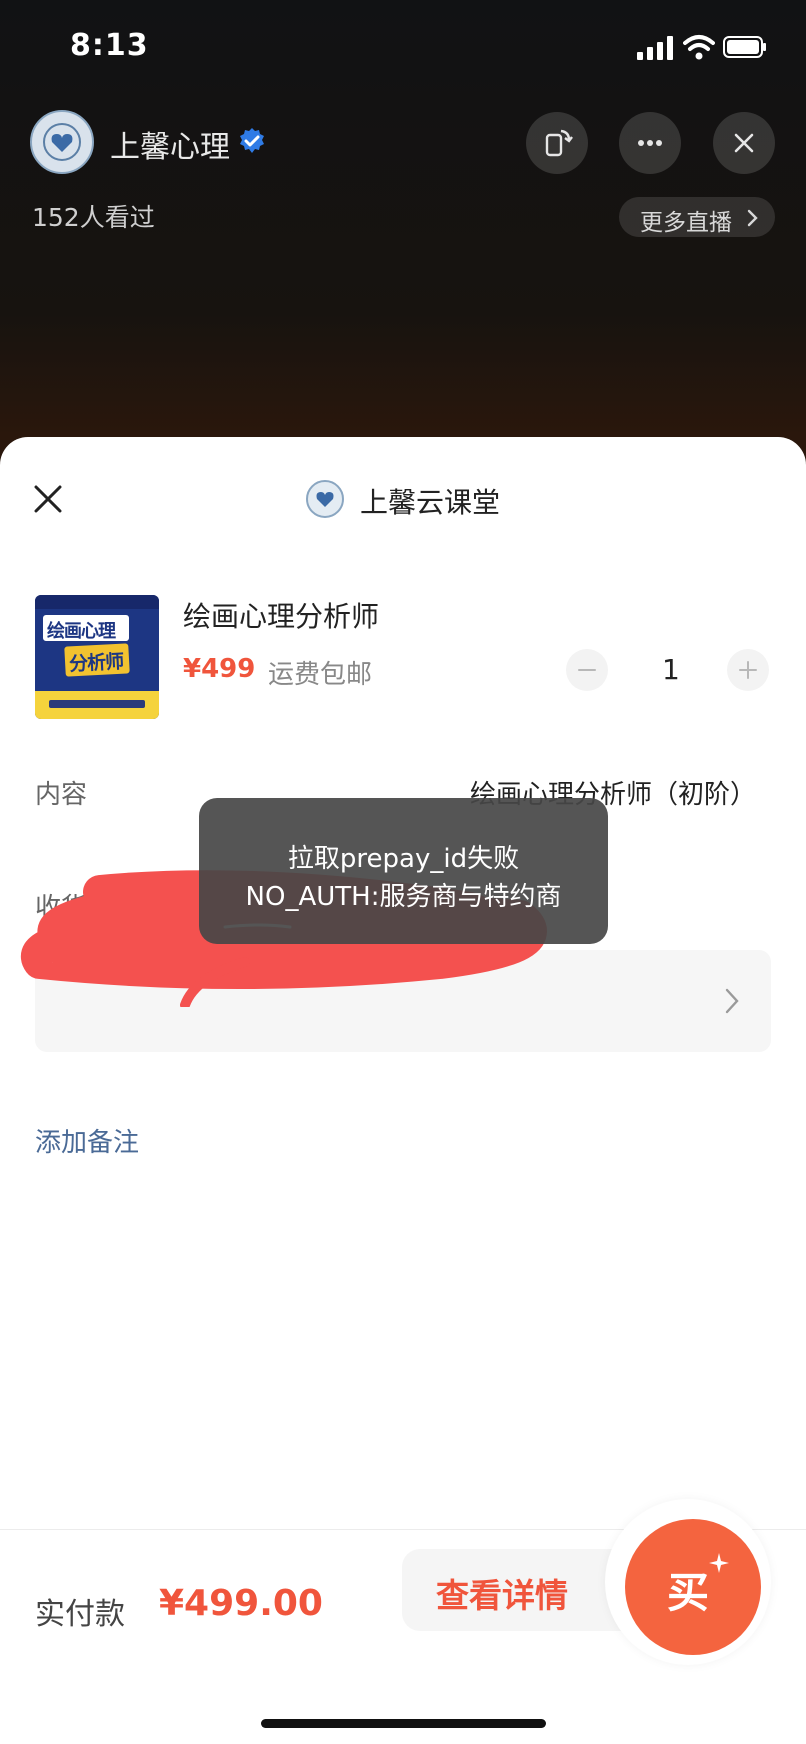  I want to click on plus-icon, so click(748, 670).